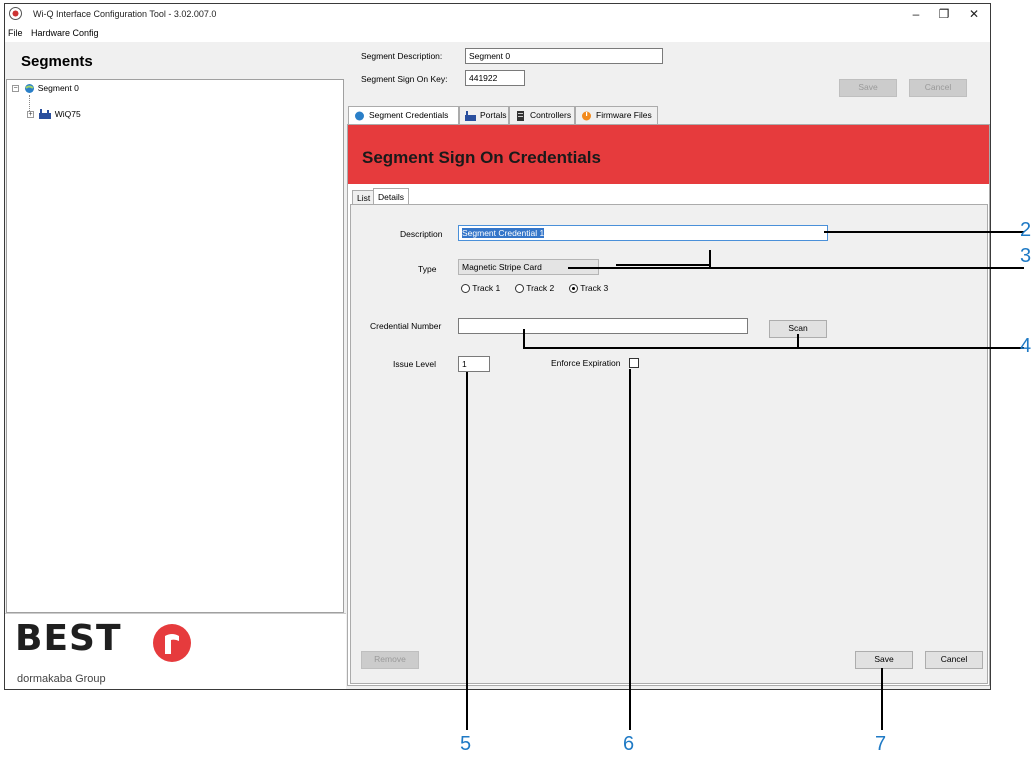 The width and height of the screenshot is (1035, 757). What do you see at coordinates (30, 115) in the screenshot?
I see `expand-icon: +` at bounding box center [30, 115].